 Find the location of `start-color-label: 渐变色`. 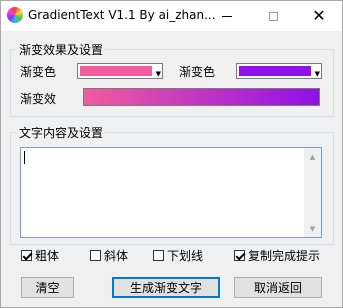

start-color-label: 渐变色 is located at coordinates (38, 72).